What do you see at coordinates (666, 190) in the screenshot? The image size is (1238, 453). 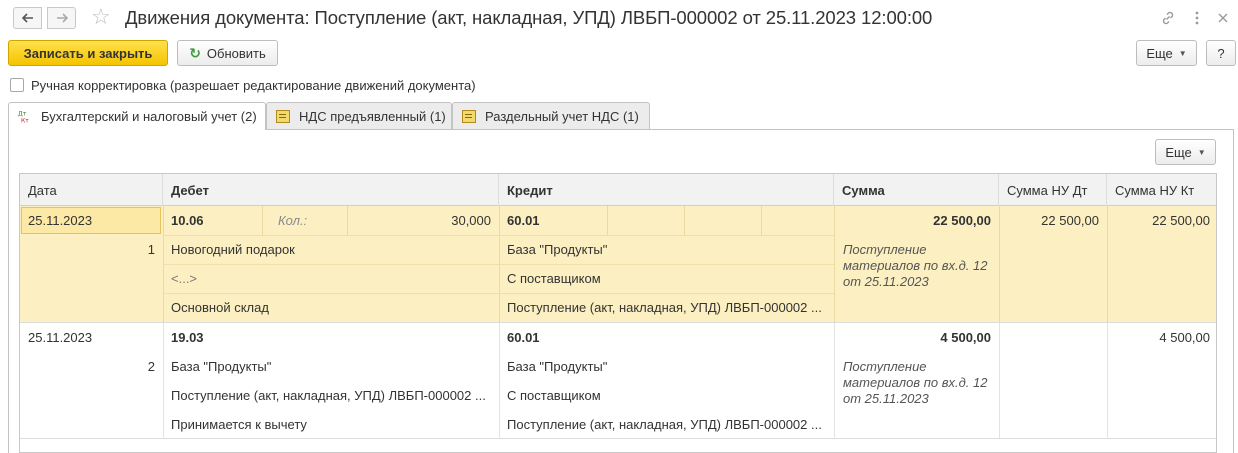 I see `column-header-credit: Кредит` at bounding box center [666, 190].